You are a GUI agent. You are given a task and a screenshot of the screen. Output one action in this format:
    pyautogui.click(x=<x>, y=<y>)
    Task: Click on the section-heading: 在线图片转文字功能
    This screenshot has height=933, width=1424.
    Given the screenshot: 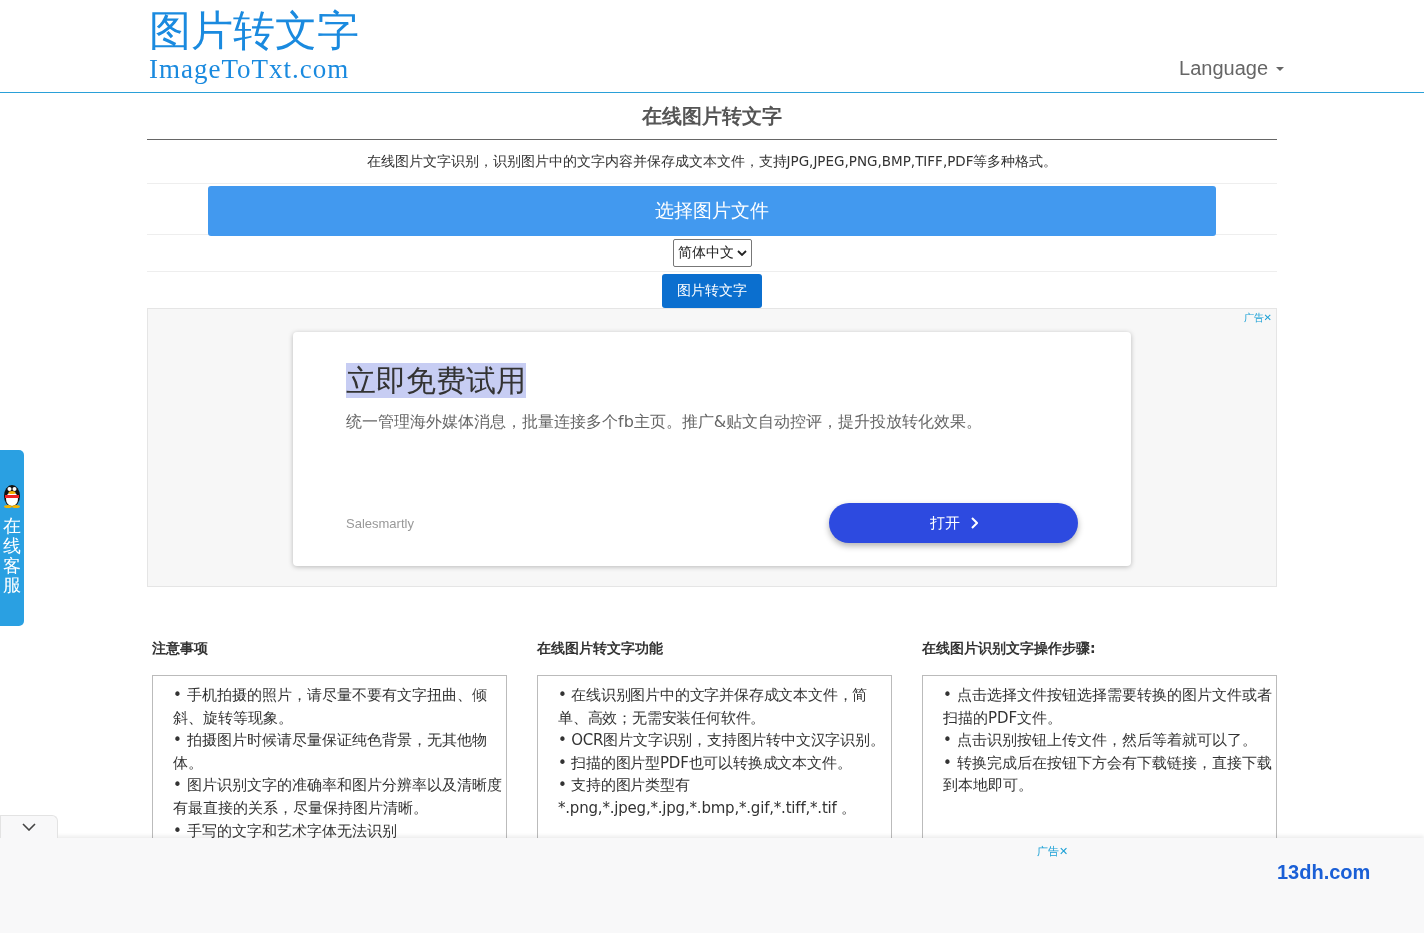 What is the action you would take?
    pyautogui.click(x=600, y=648)
    